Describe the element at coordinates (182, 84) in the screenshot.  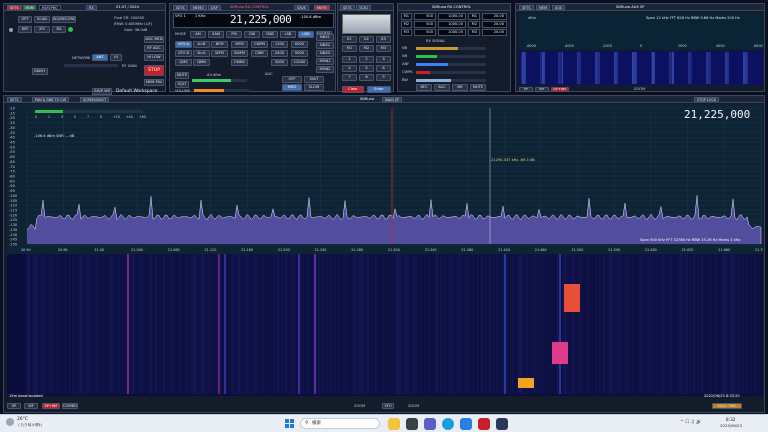
I see `sqlt-button: SQLT` at that location.